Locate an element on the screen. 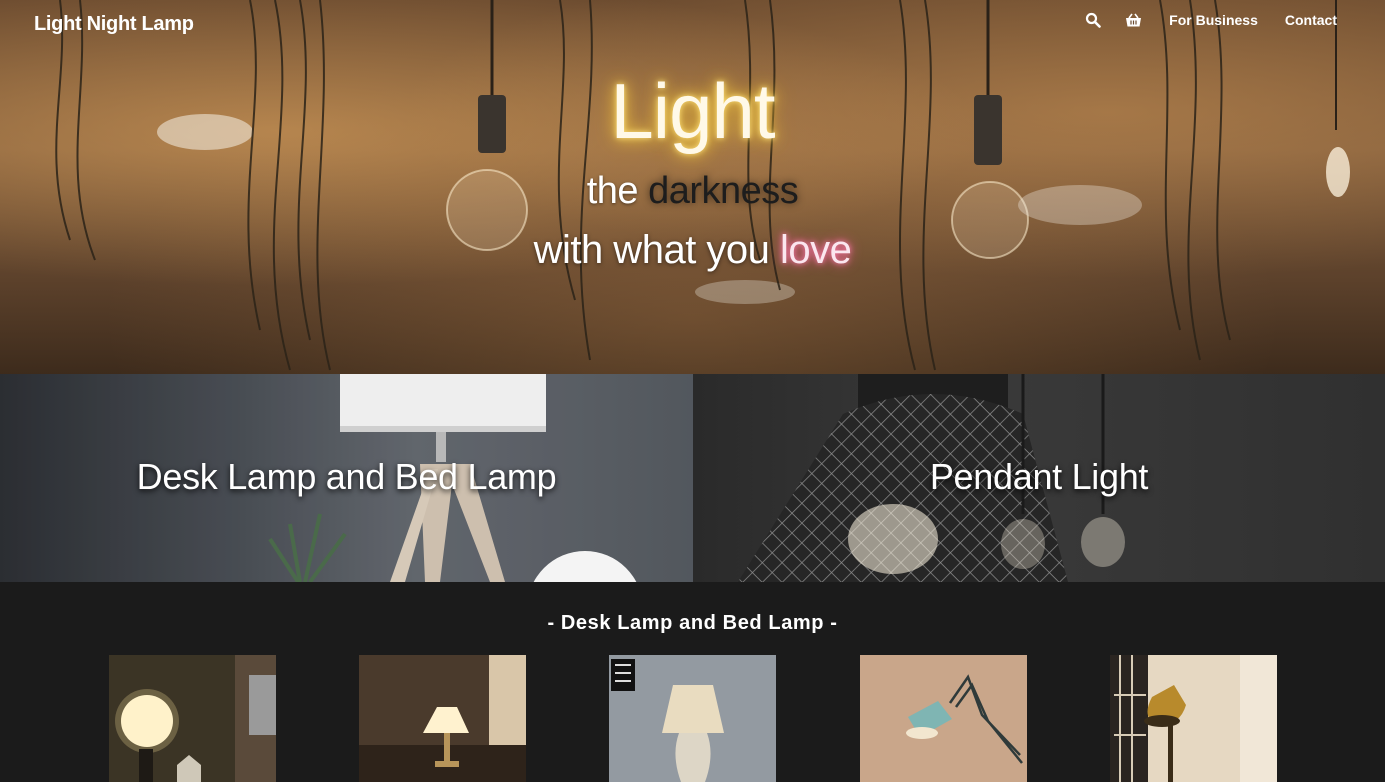 Image resolution: width=1385 pixels, height=782 pixels. category-tile-pendant-light: Pendant Light is located at coordinates (1039, 478).